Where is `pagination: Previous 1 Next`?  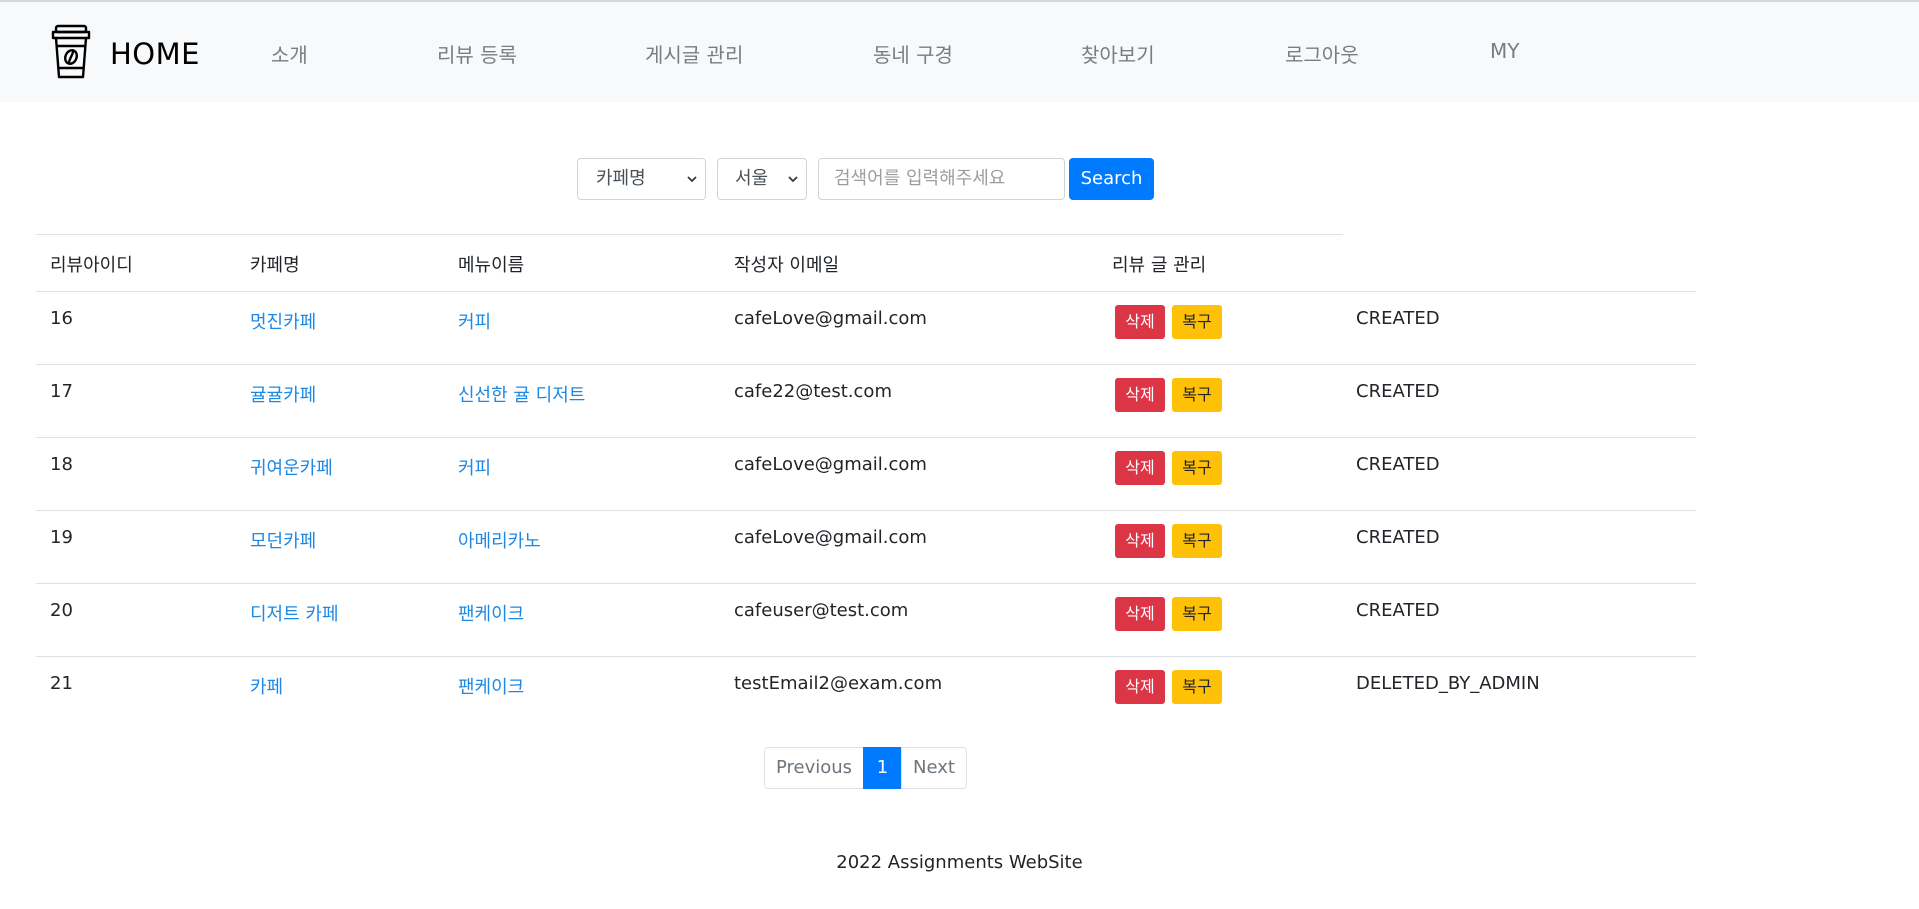
pagination: Previous 1 Next is located at coordinates (865, 768).